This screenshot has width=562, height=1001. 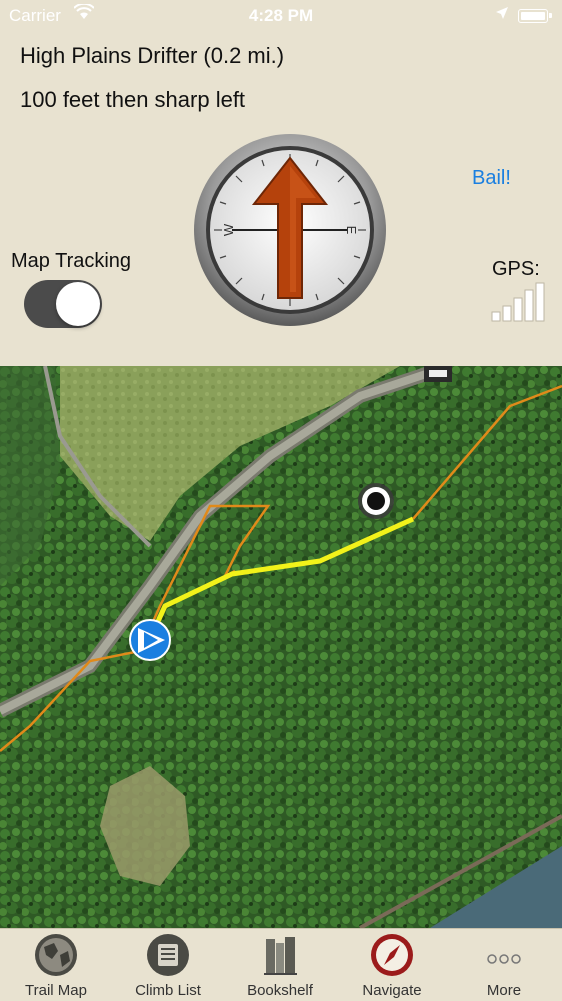 I want to click on status-time: 4:28 PM, so click(x=281, y=15).